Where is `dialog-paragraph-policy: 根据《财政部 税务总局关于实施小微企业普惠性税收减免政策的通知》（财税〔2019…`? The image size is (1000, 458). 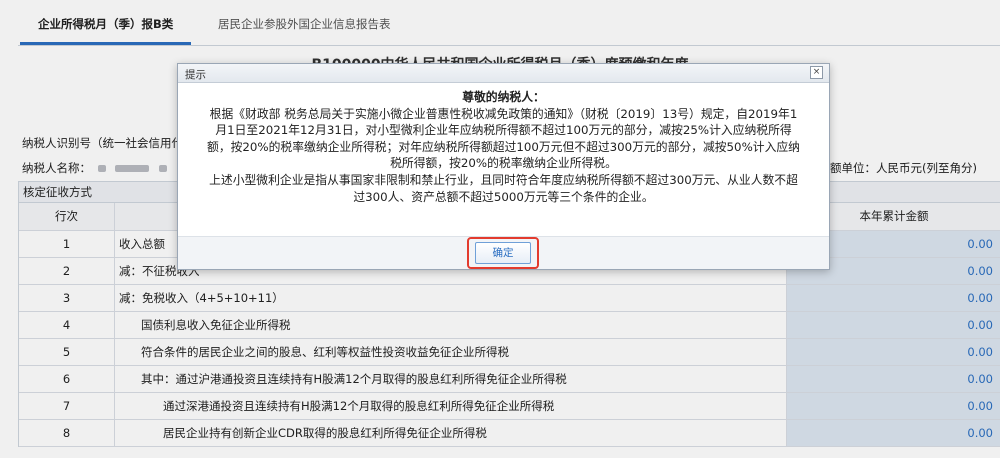 dialog-paragraph-policy: 根据《财政部 税务总局关于实施小微企业普惠性税收减免政策的通知》（财税〔2019… is located at coordinates (503, 138).